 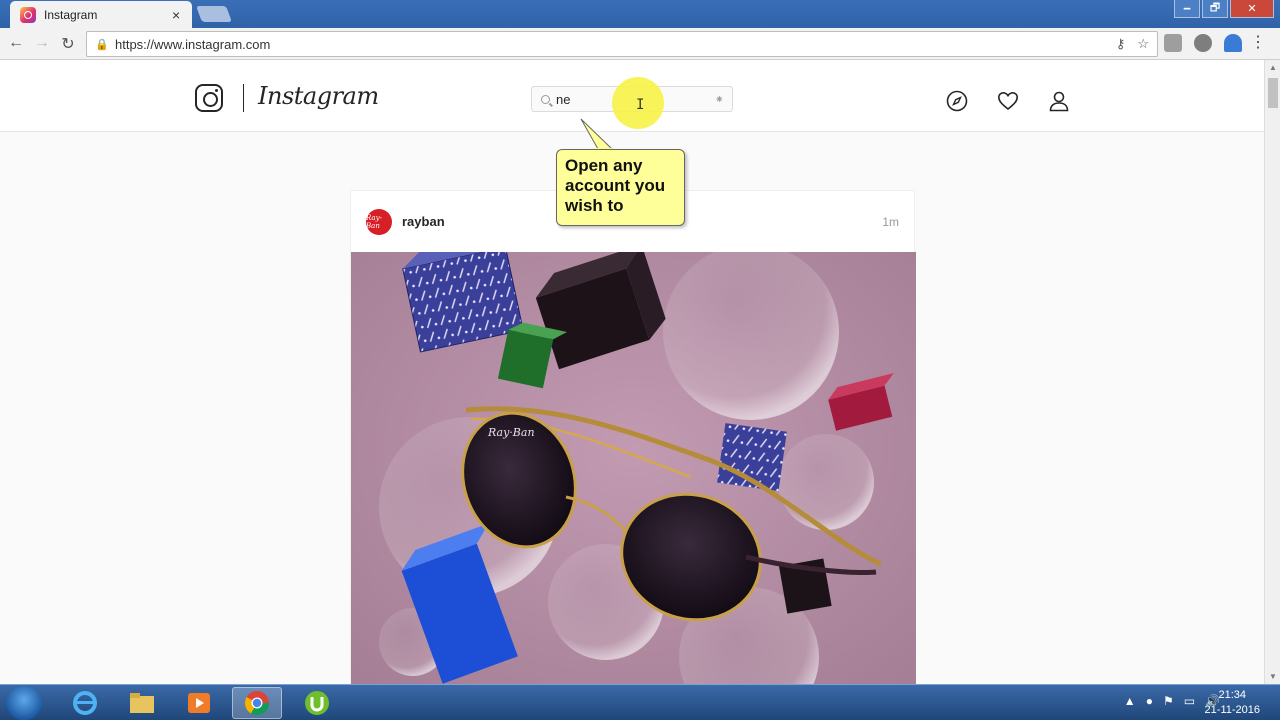 What do you see at coordinates (1272, 372) in the screenshot?
I see `page-scrollbar: ▲ ▼` at bounding box center [1272, 372].